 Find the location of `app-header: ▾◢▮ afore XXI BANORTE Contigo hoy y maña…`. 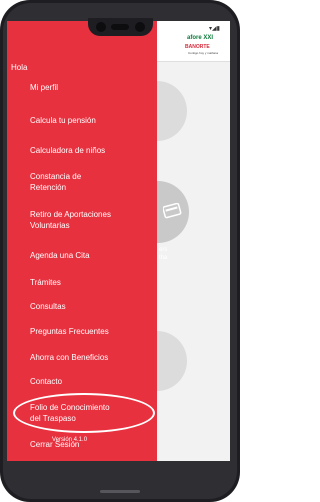

app-header: ▾◢▮ afore XXI BANORTE Contigo hoy y maña… is located at coordinates (193, 41).